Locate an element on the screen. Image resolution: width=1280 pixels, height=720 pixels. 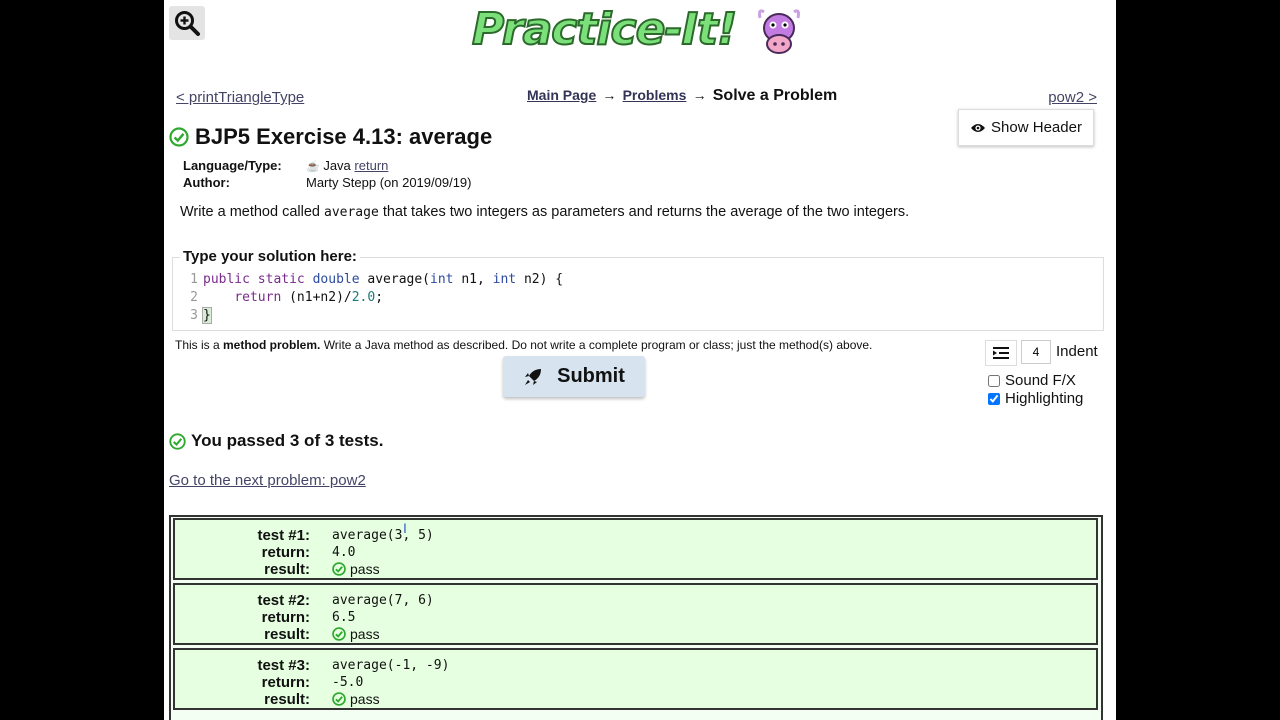
show-header-button: Show Header is located at coordinates (1026, 127).